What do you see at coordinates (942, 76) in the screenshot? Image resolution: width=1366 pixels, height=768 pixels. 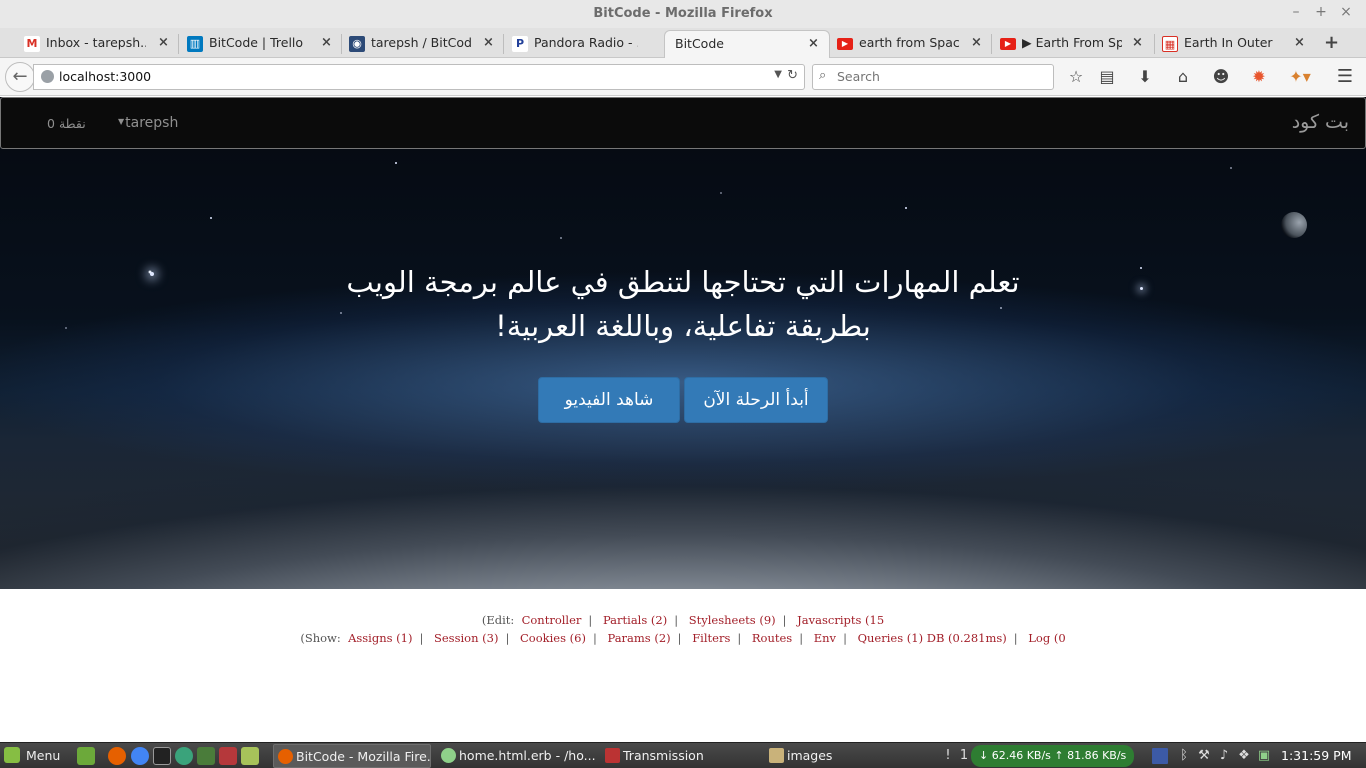 I see `search-input` at bounding box center [942, 76].